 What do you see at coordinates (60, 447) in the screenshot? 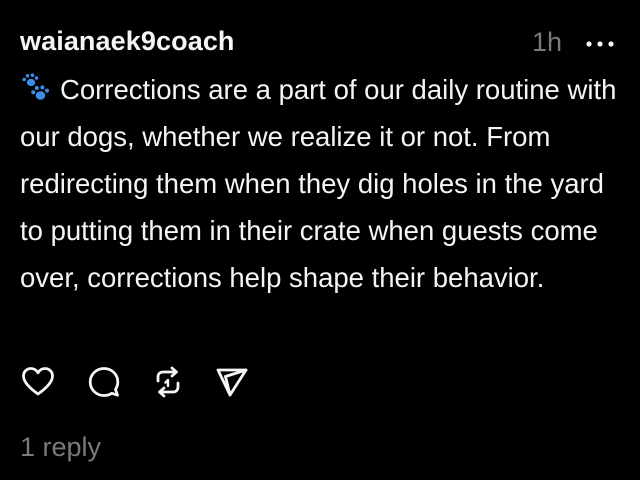
I see `reply-count-link: 1 reply` at bounding box center [60, 447].